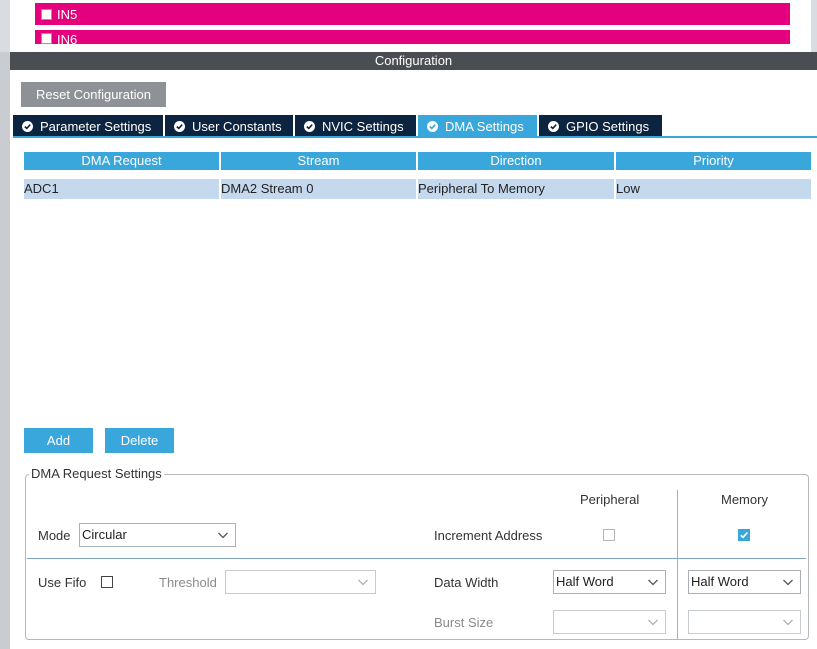 This screenshot has height=649, width=817. Describe the element at coordinates (464, 622) in the screenshot. I see `burst-size-label: Burst Size` at that location.